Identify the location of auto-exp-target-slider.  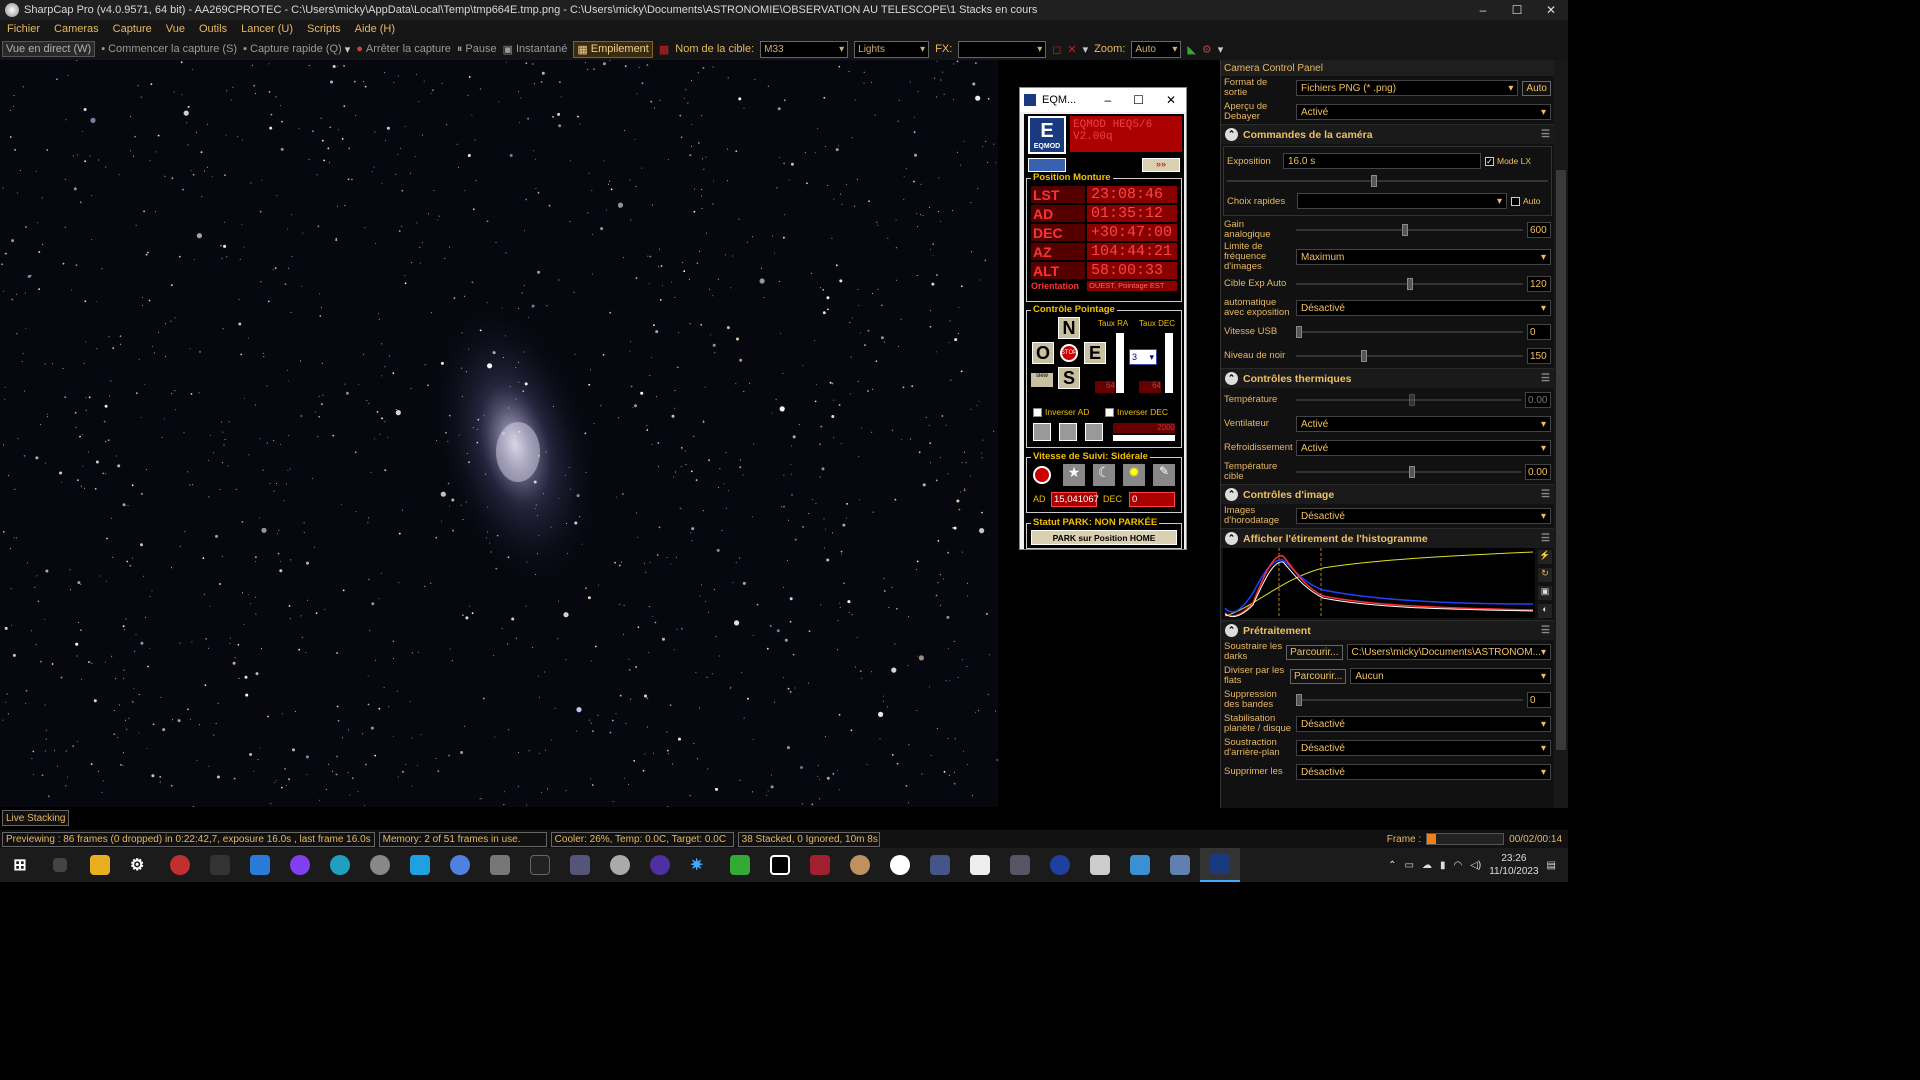
(1409, 284).